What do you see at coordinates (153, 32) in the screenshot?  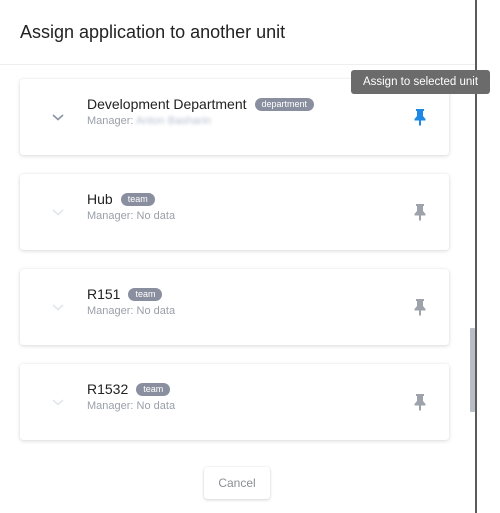 I see `dialog-title: Assign application to another unit` at bounding box center [153, 32].